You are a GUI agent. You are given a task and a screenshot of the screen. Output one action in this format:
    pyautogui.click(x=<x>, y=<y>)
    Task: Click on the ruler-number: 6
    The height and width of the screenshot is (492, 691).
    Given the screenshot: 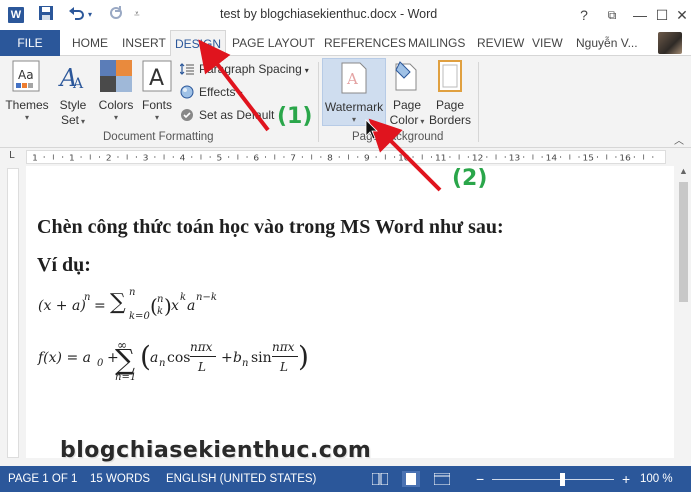 What is the action you would take?
    pyautogui.click(x=256, y=157)
    